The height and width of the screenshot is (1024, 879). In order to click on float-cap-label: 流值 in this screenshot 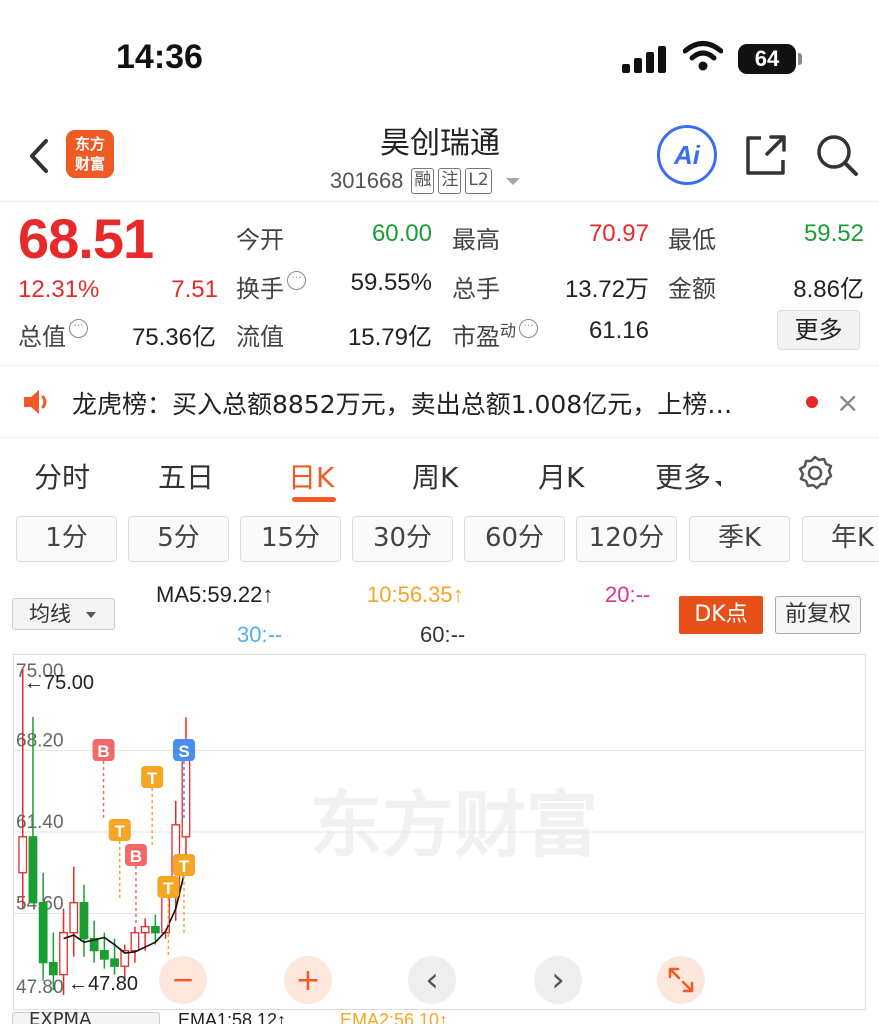, I will do `click(260, 337)`.